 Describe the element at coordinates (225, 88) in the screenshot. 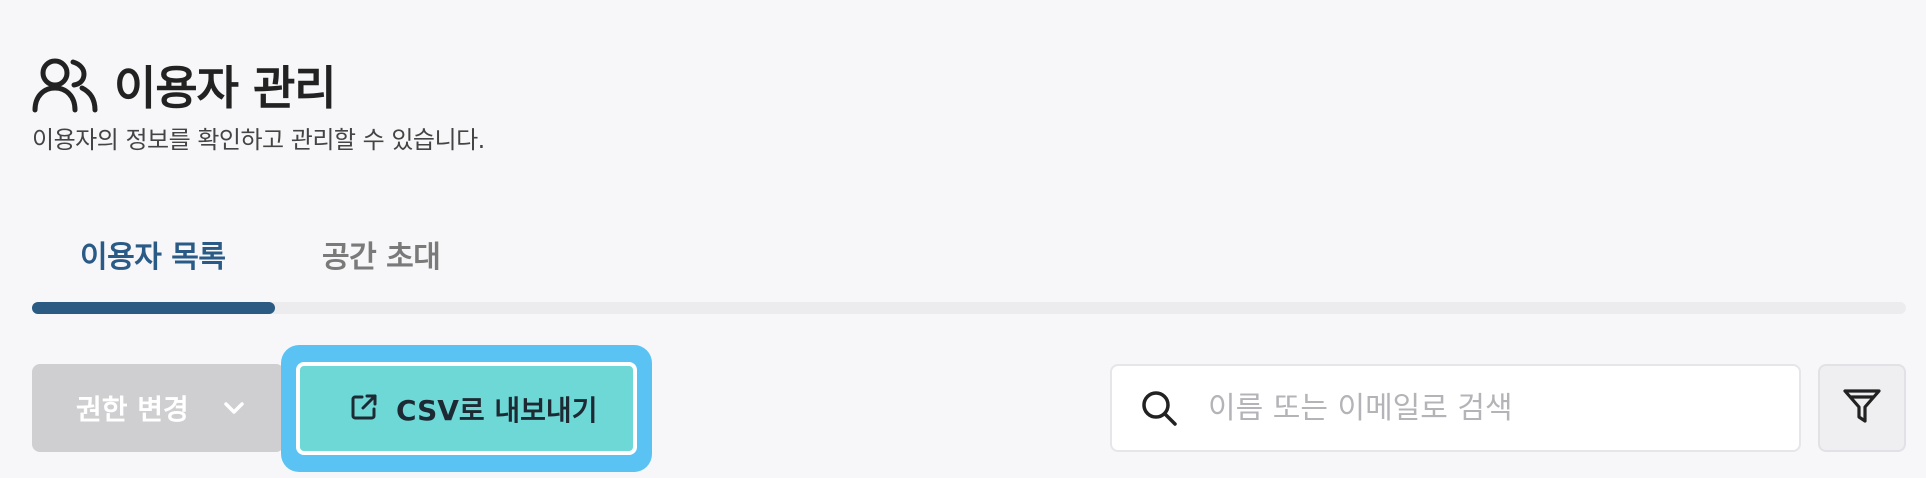

I see `page-title: 이용자 관리` at that location.